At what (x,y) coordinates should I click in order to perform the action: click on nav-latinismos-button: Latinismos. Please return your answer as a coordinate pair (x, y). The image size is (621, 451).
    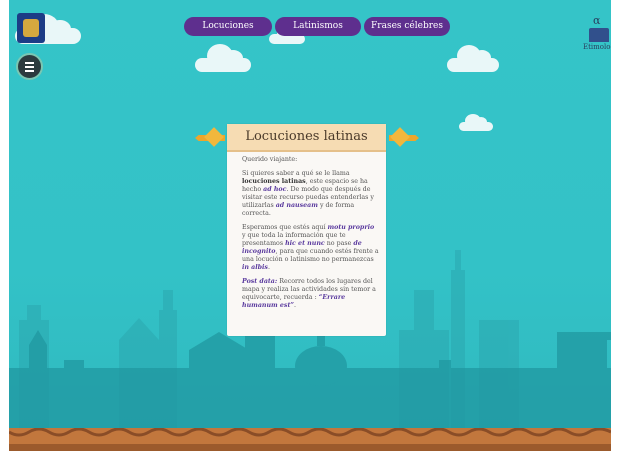
    Looking at the image, I should click on (318, 26).